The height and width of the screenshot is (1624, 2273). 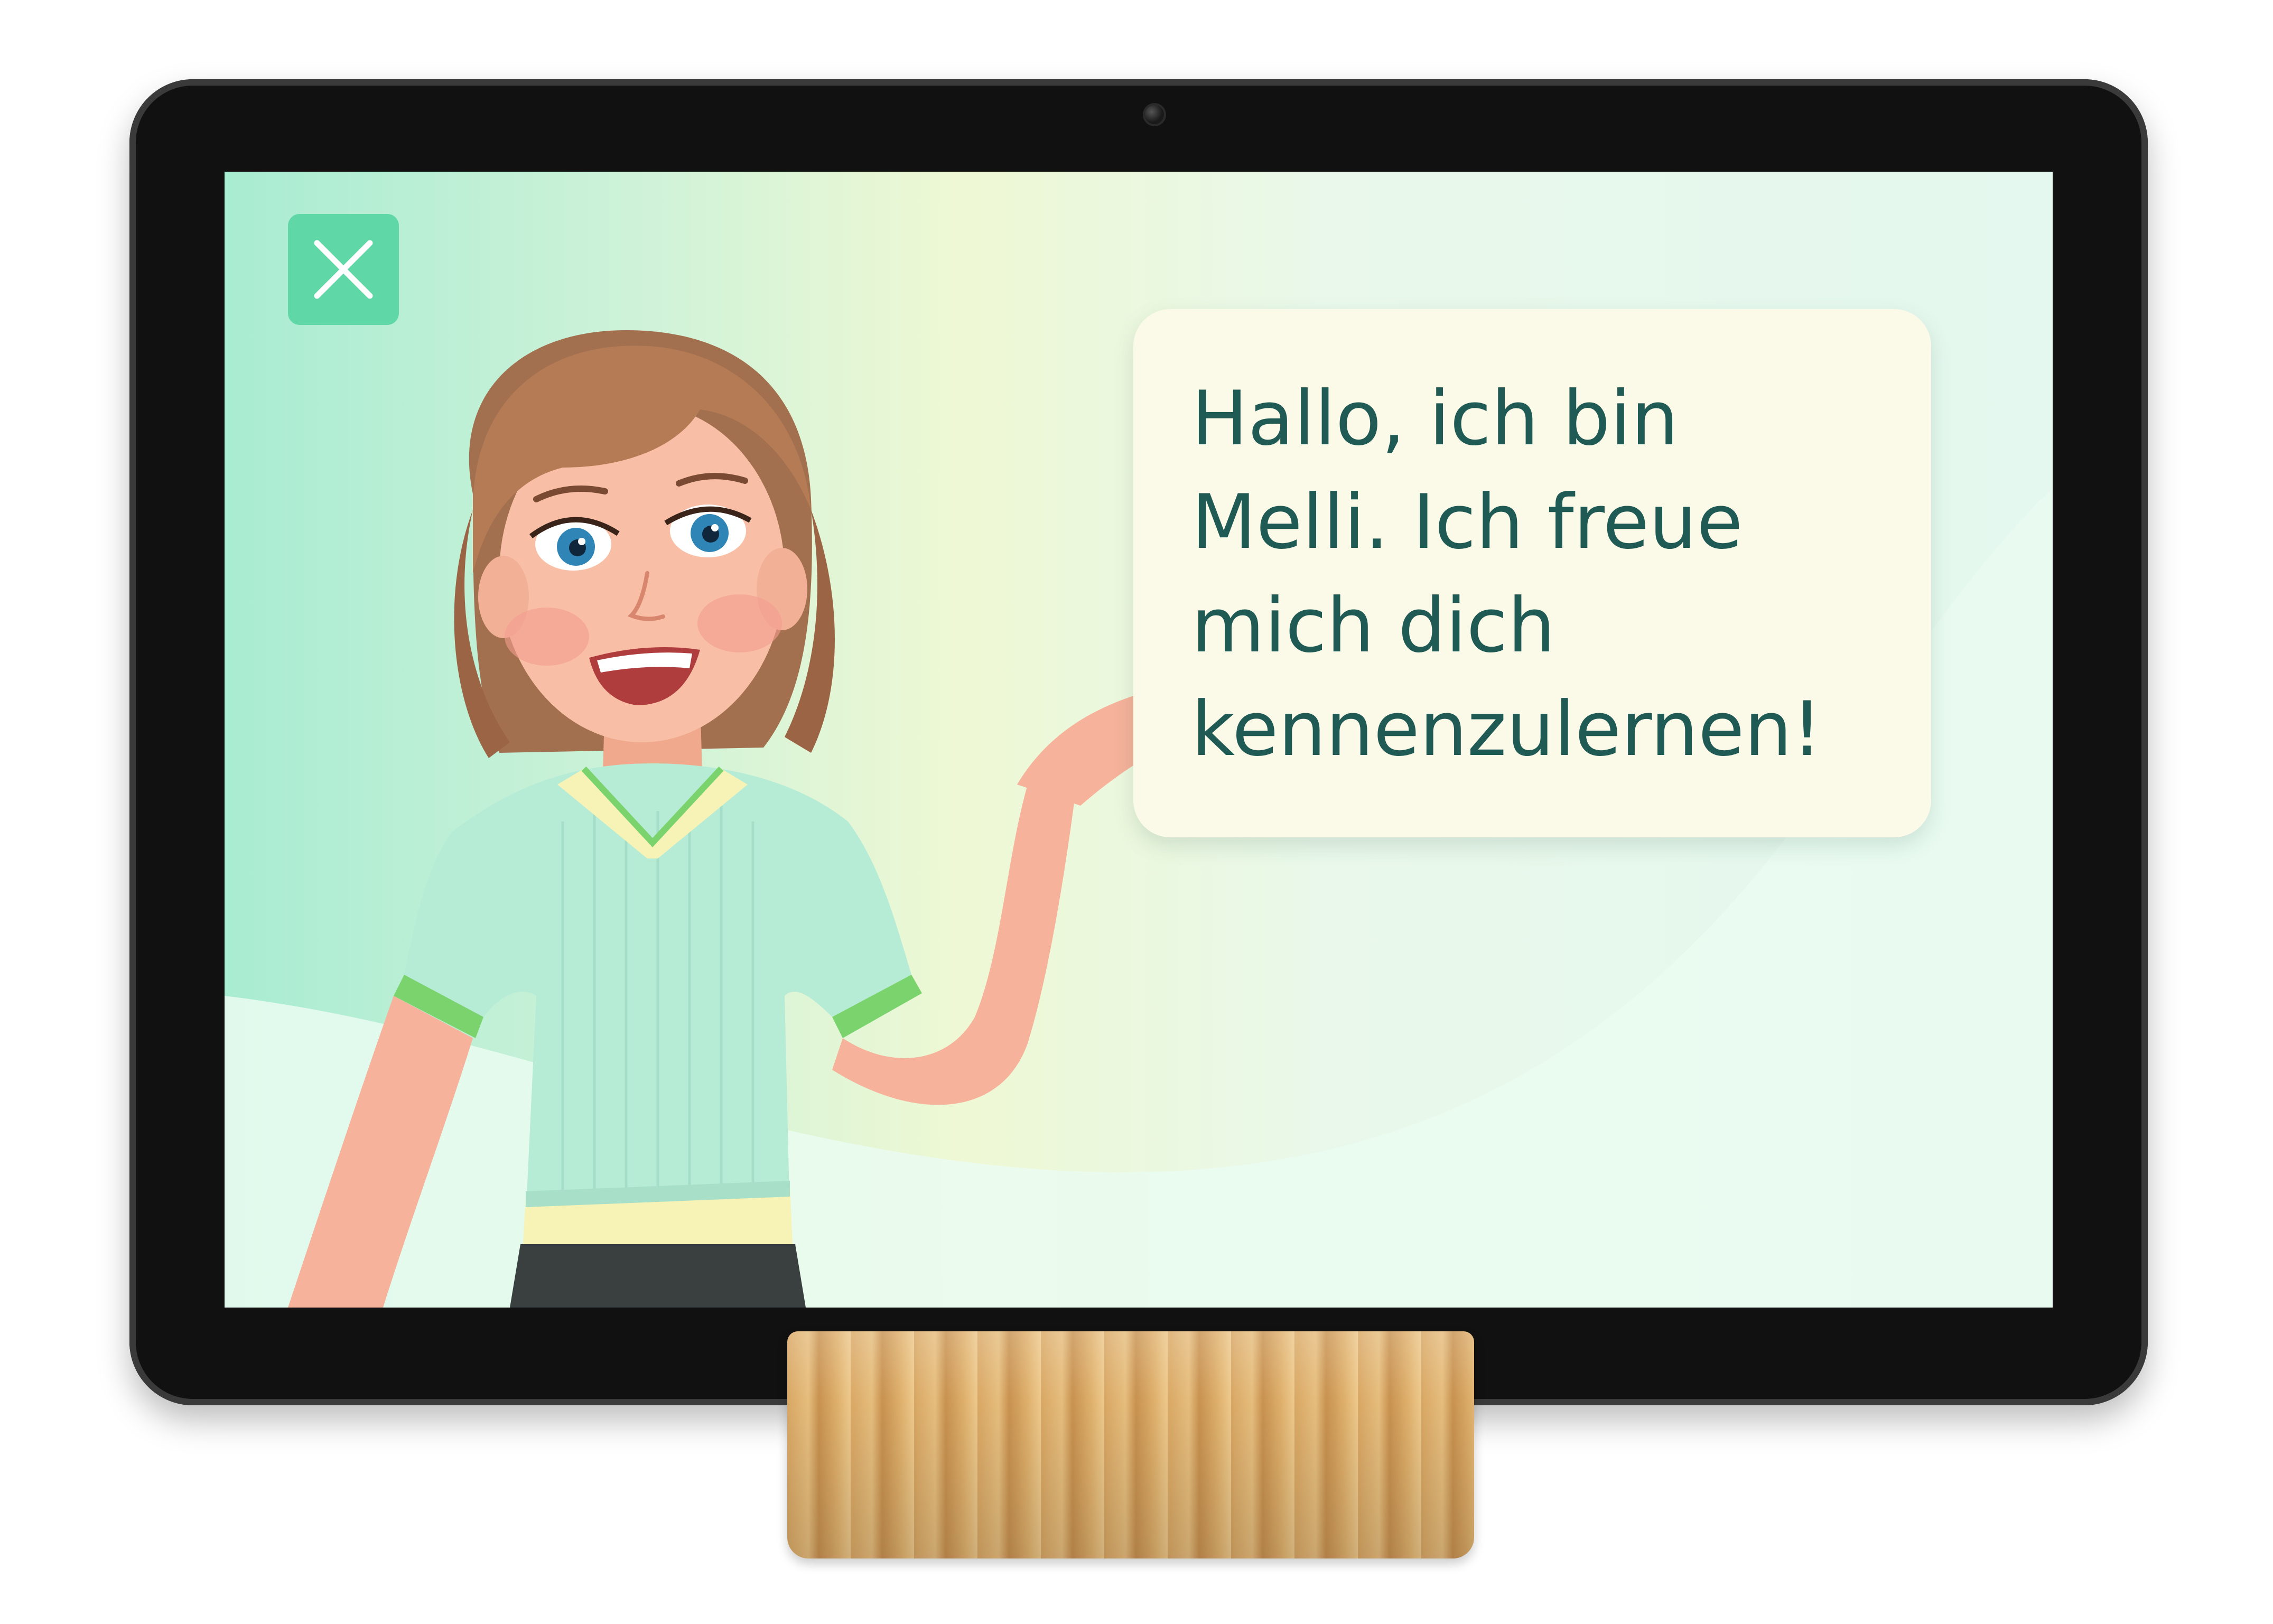 I want to click on bamboo-stand, so click(x=1130, y=1444).